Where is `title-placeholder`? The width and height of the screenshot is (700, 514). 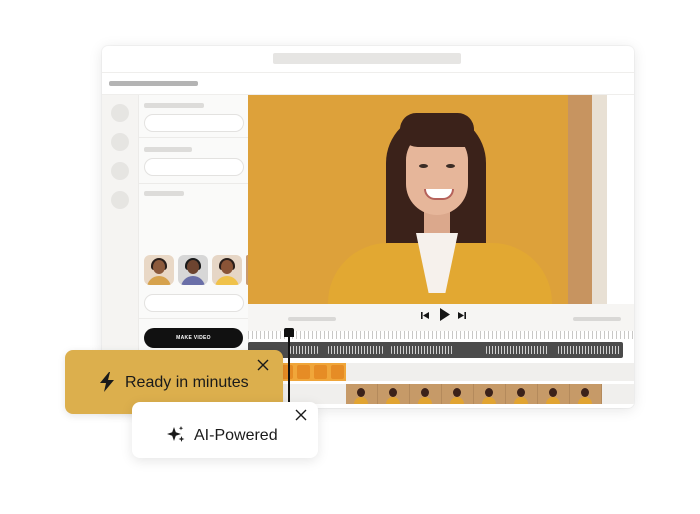
title-placeholder is located at coordinates (367, 58).